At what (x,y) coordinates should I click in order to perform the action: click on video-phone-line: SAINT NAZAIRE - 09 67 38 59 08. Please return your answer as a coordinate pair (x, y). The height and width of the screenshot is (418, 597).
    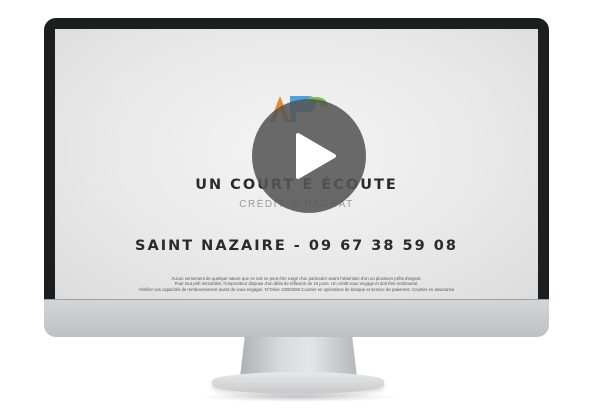
    Looking at the image, I should click on (296, 246).